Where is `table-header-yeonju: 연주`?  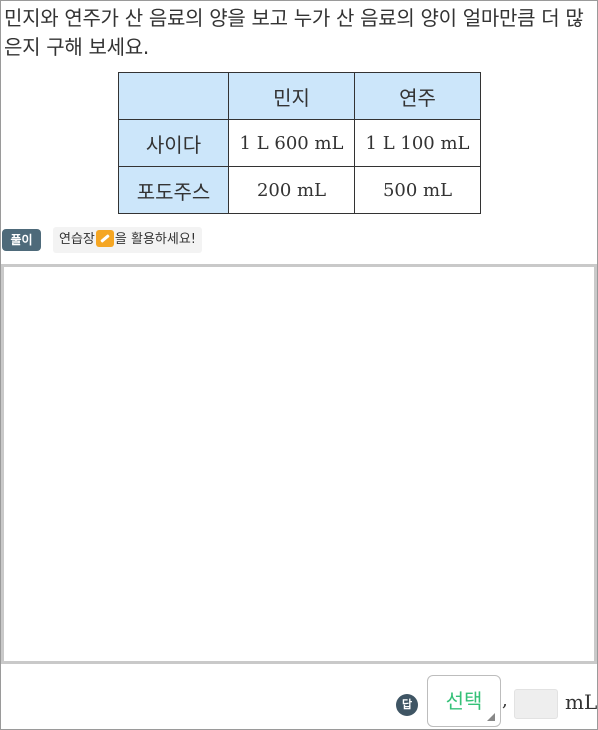 table-header-yeonju: 연주 is located at coordinates (417, 96).